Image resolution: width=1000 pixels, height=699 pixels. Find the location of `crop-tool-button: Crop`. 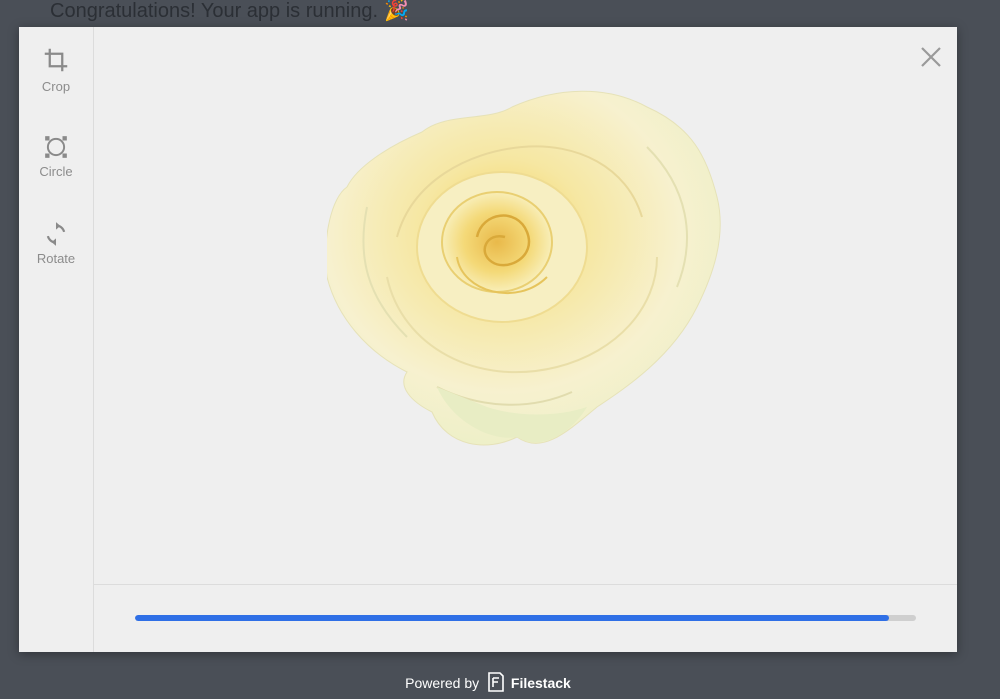

crop-tool-button: Crop is located at coordinates (56, 75).